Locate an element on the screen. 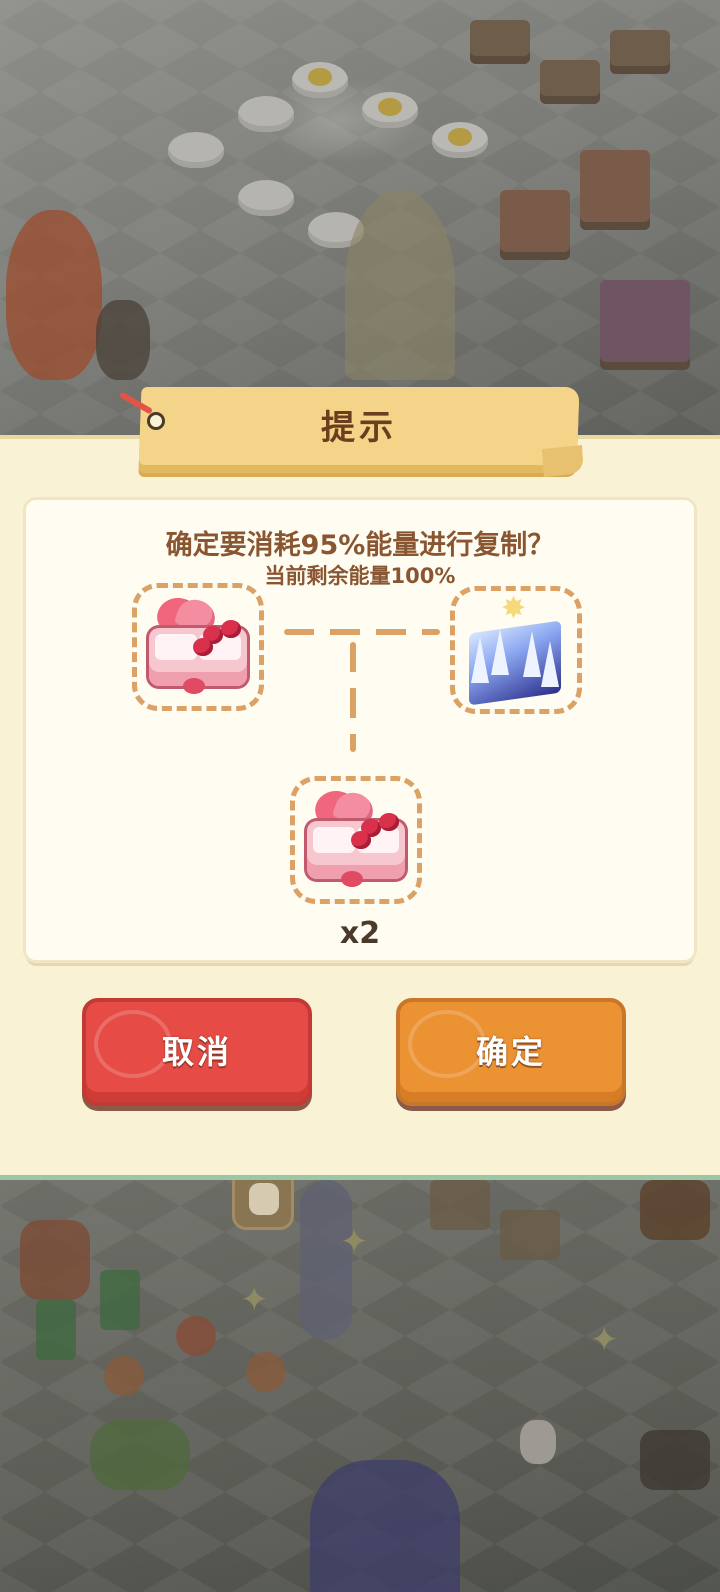  bird-decoration is located at coordinates (196, 1336).